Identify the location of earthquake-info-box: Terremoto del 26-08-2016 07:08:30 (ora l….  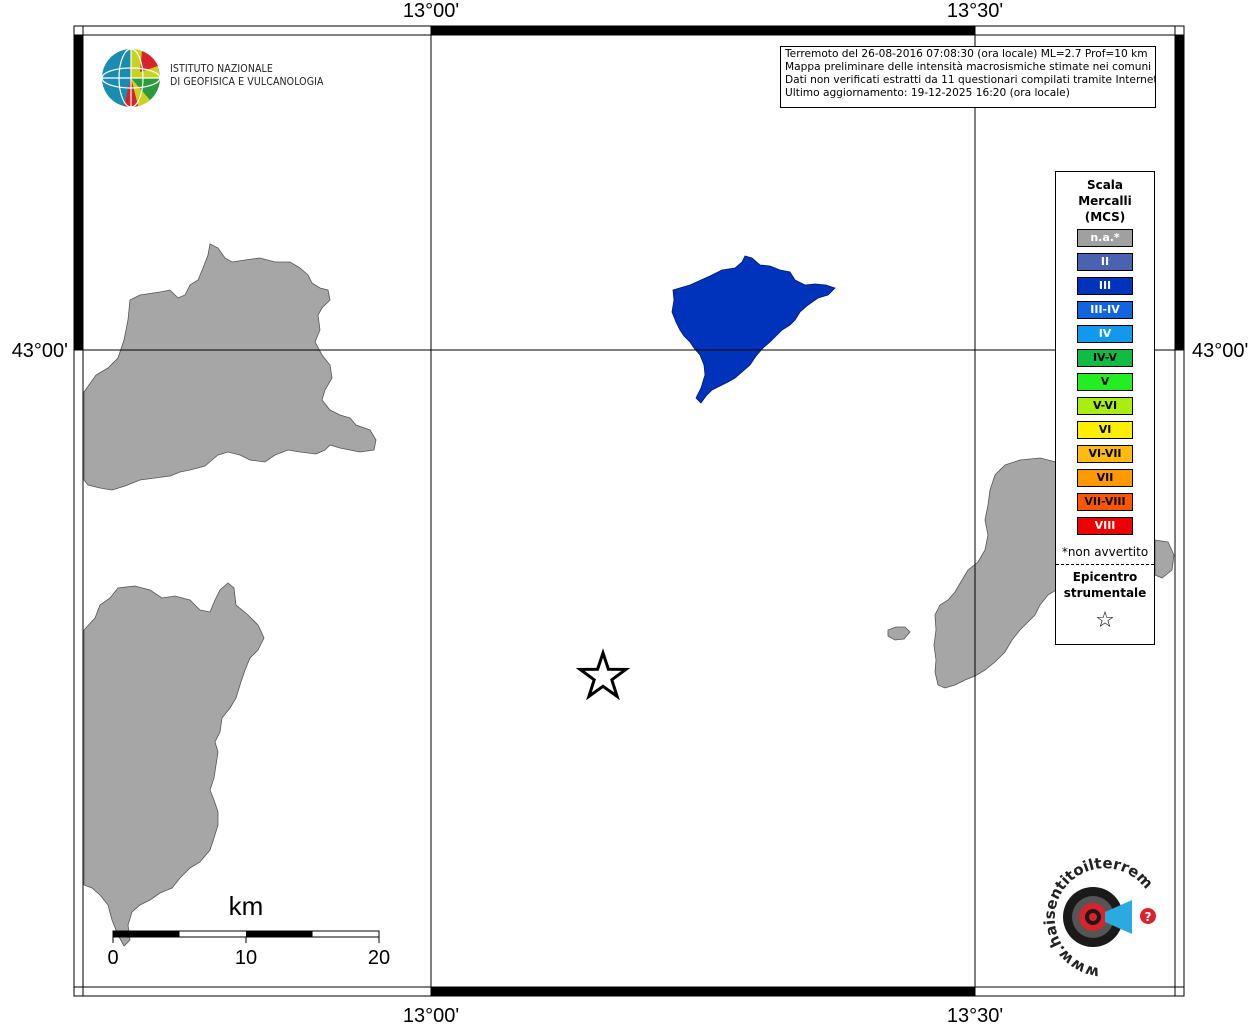
(968, 77).